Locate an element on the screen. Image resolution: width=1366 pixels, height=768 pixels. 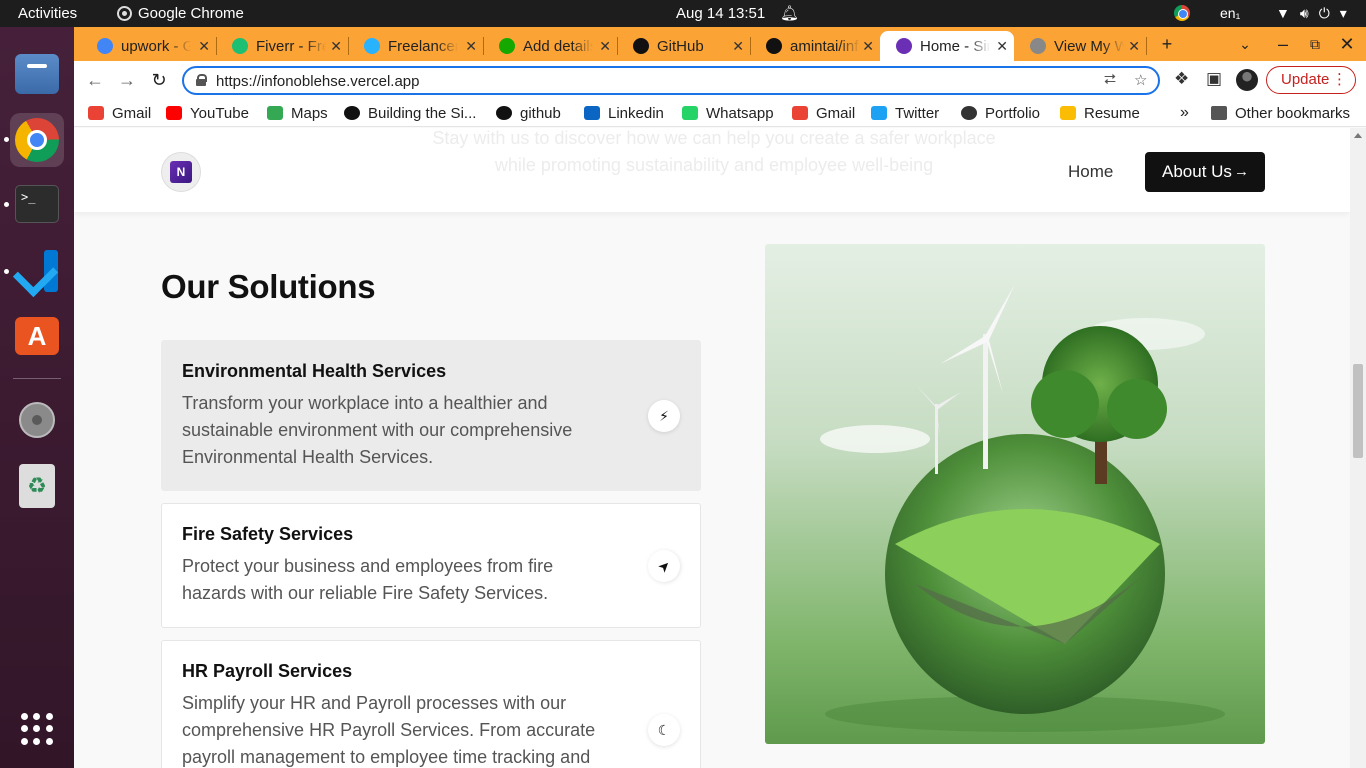
bookmark-item: Maps is located at coordinates (297, 113).